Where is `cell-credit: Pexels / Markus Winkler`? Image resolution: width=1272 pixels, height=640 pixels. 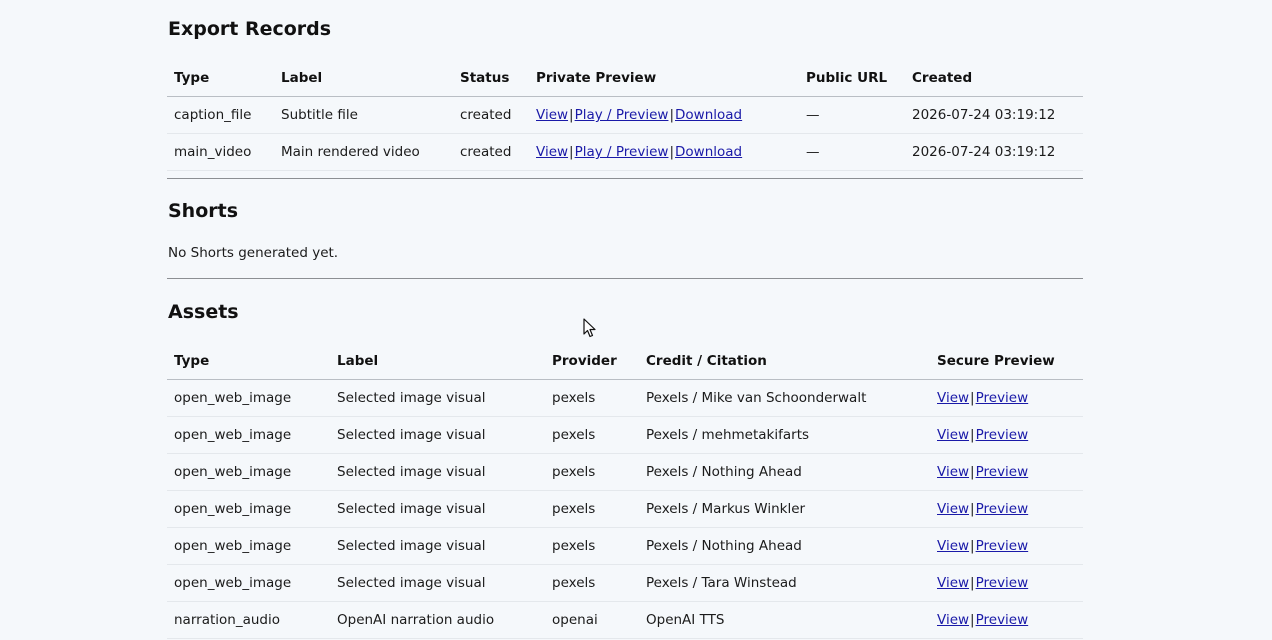 cell-credit: Pexels / Markus Winkler is located at coordinates (784, 509).